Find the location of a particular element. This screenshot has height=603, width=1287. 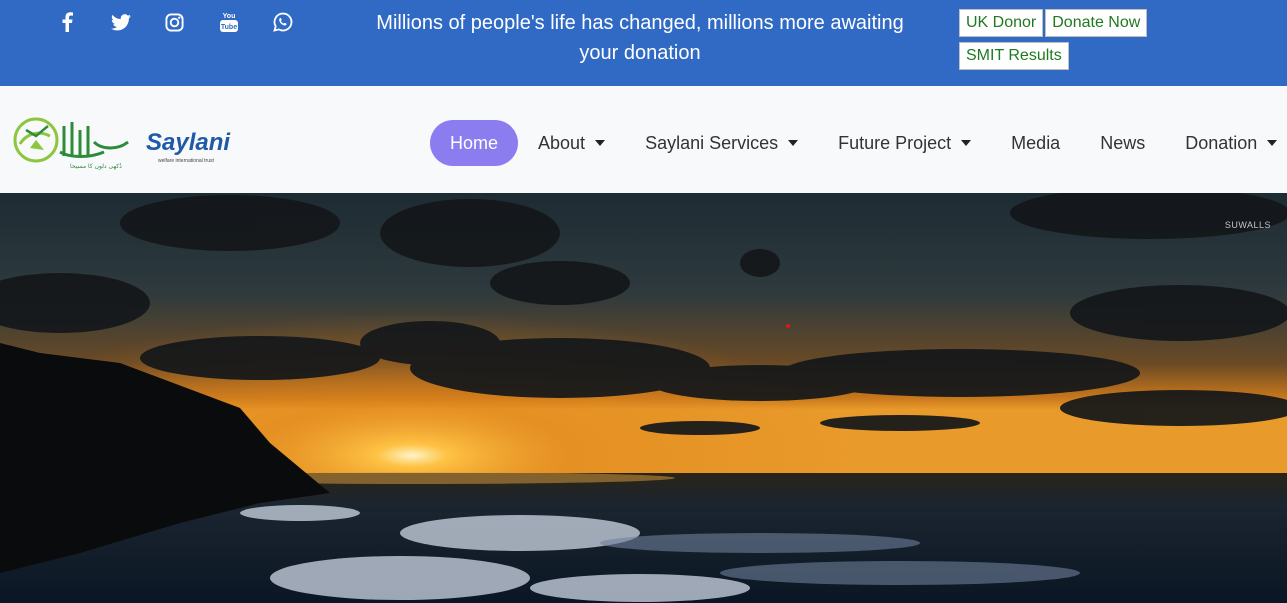

nav-item-news: News is located at coordinates (1122, 143).